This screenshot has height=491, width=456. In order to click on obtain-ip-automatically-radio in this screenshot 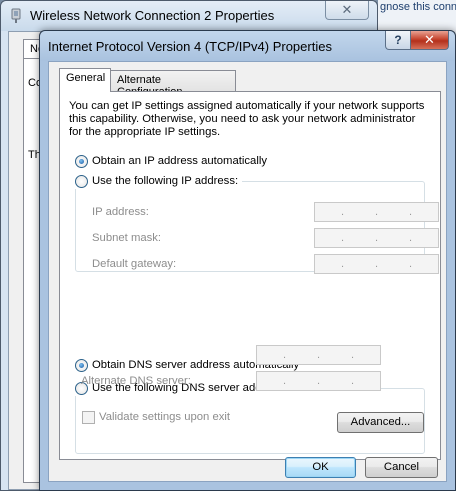, I will do `click(81, 161)`.